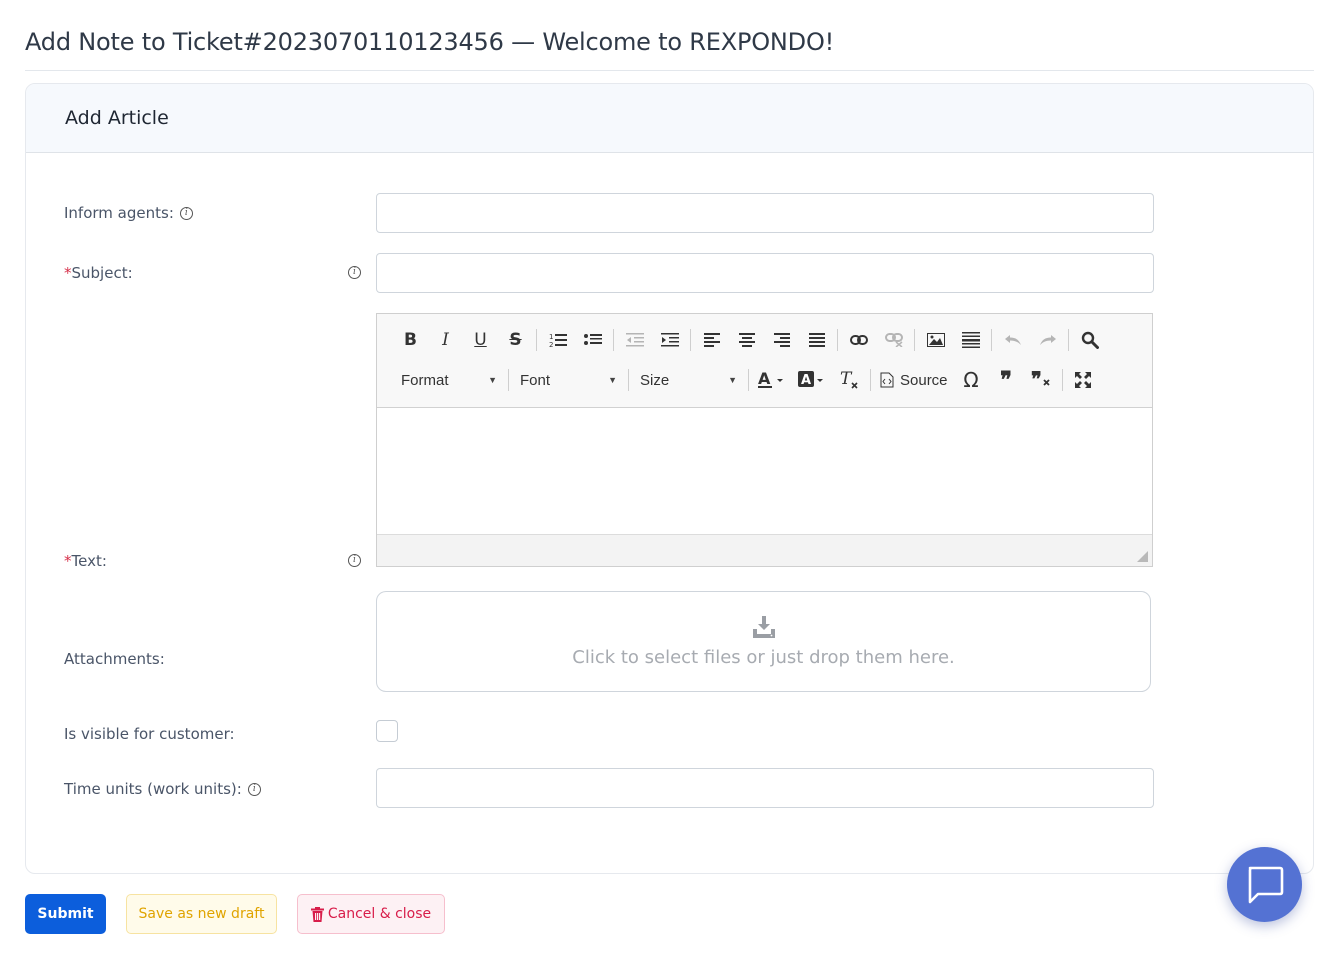 The image size is (1339, 958). I want to click on text-color-icon: A, so click(772, 380).